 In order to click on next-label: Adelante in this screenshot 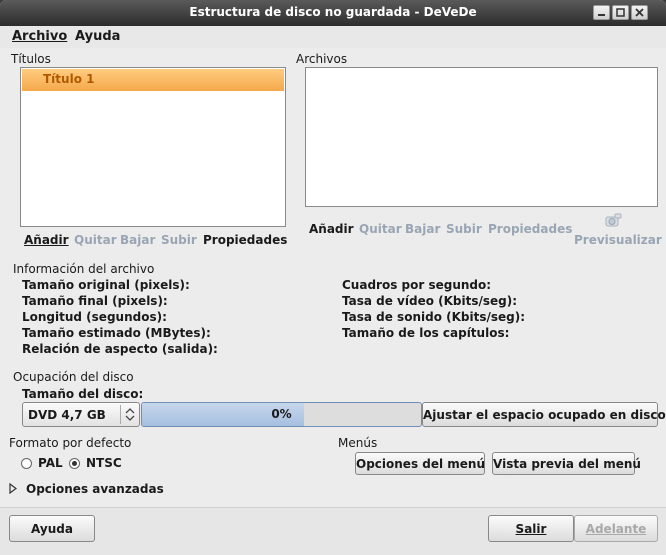, I will do `click(616, 529)`.